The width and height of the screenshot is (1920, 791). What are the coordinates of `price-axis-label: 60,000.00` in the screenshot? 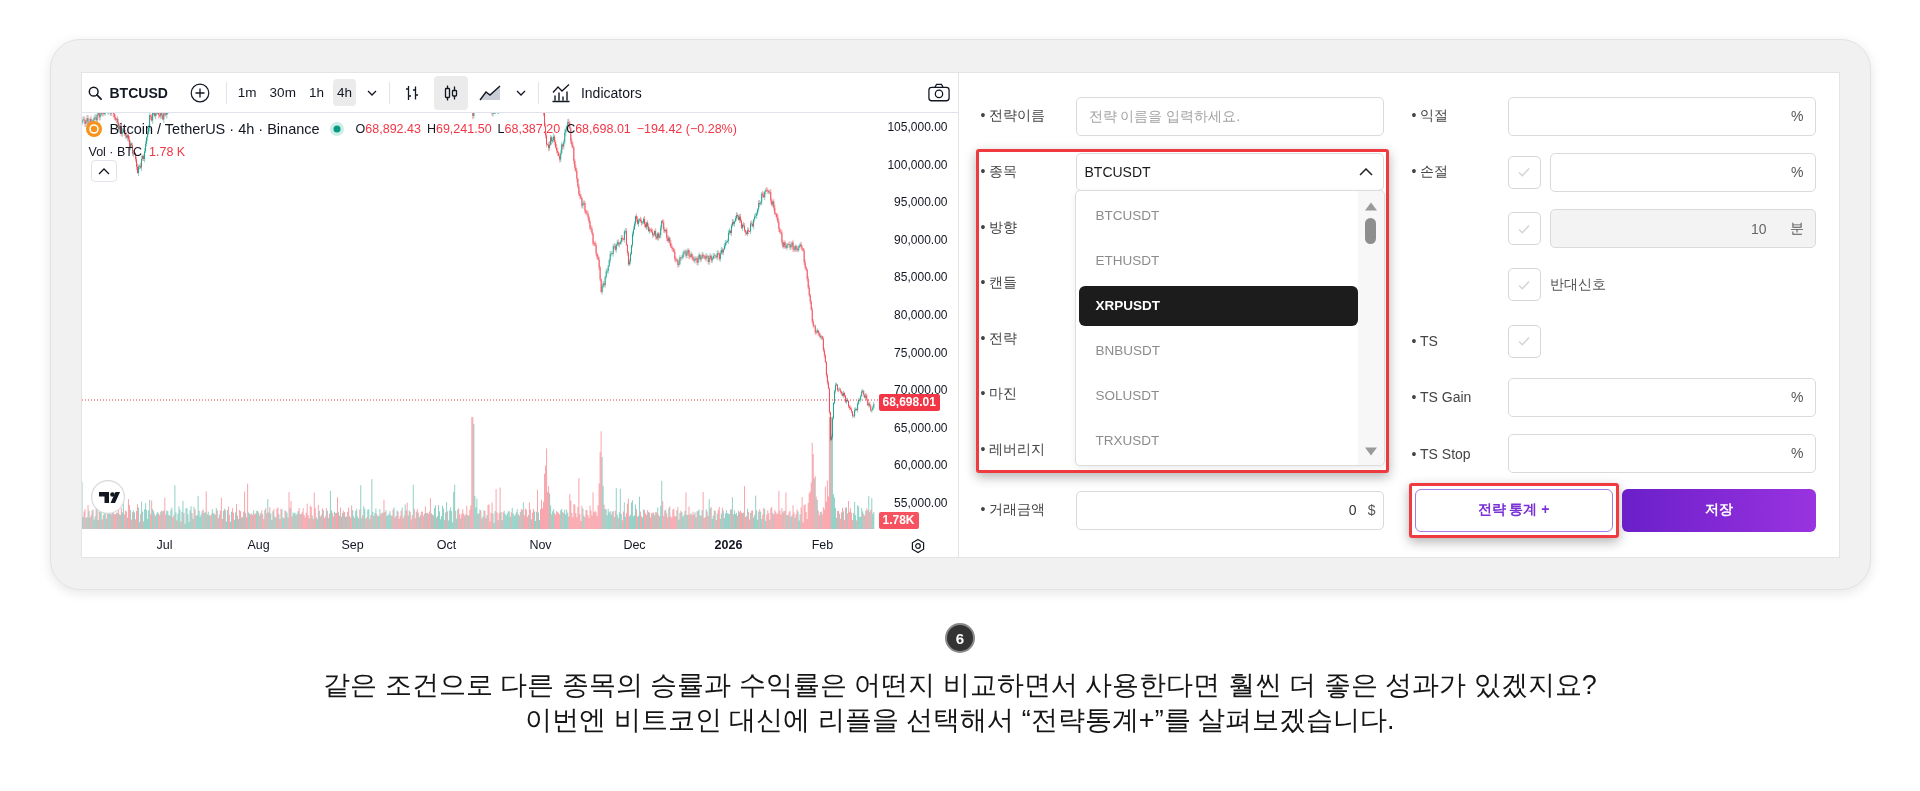 It's located at (921, 465).